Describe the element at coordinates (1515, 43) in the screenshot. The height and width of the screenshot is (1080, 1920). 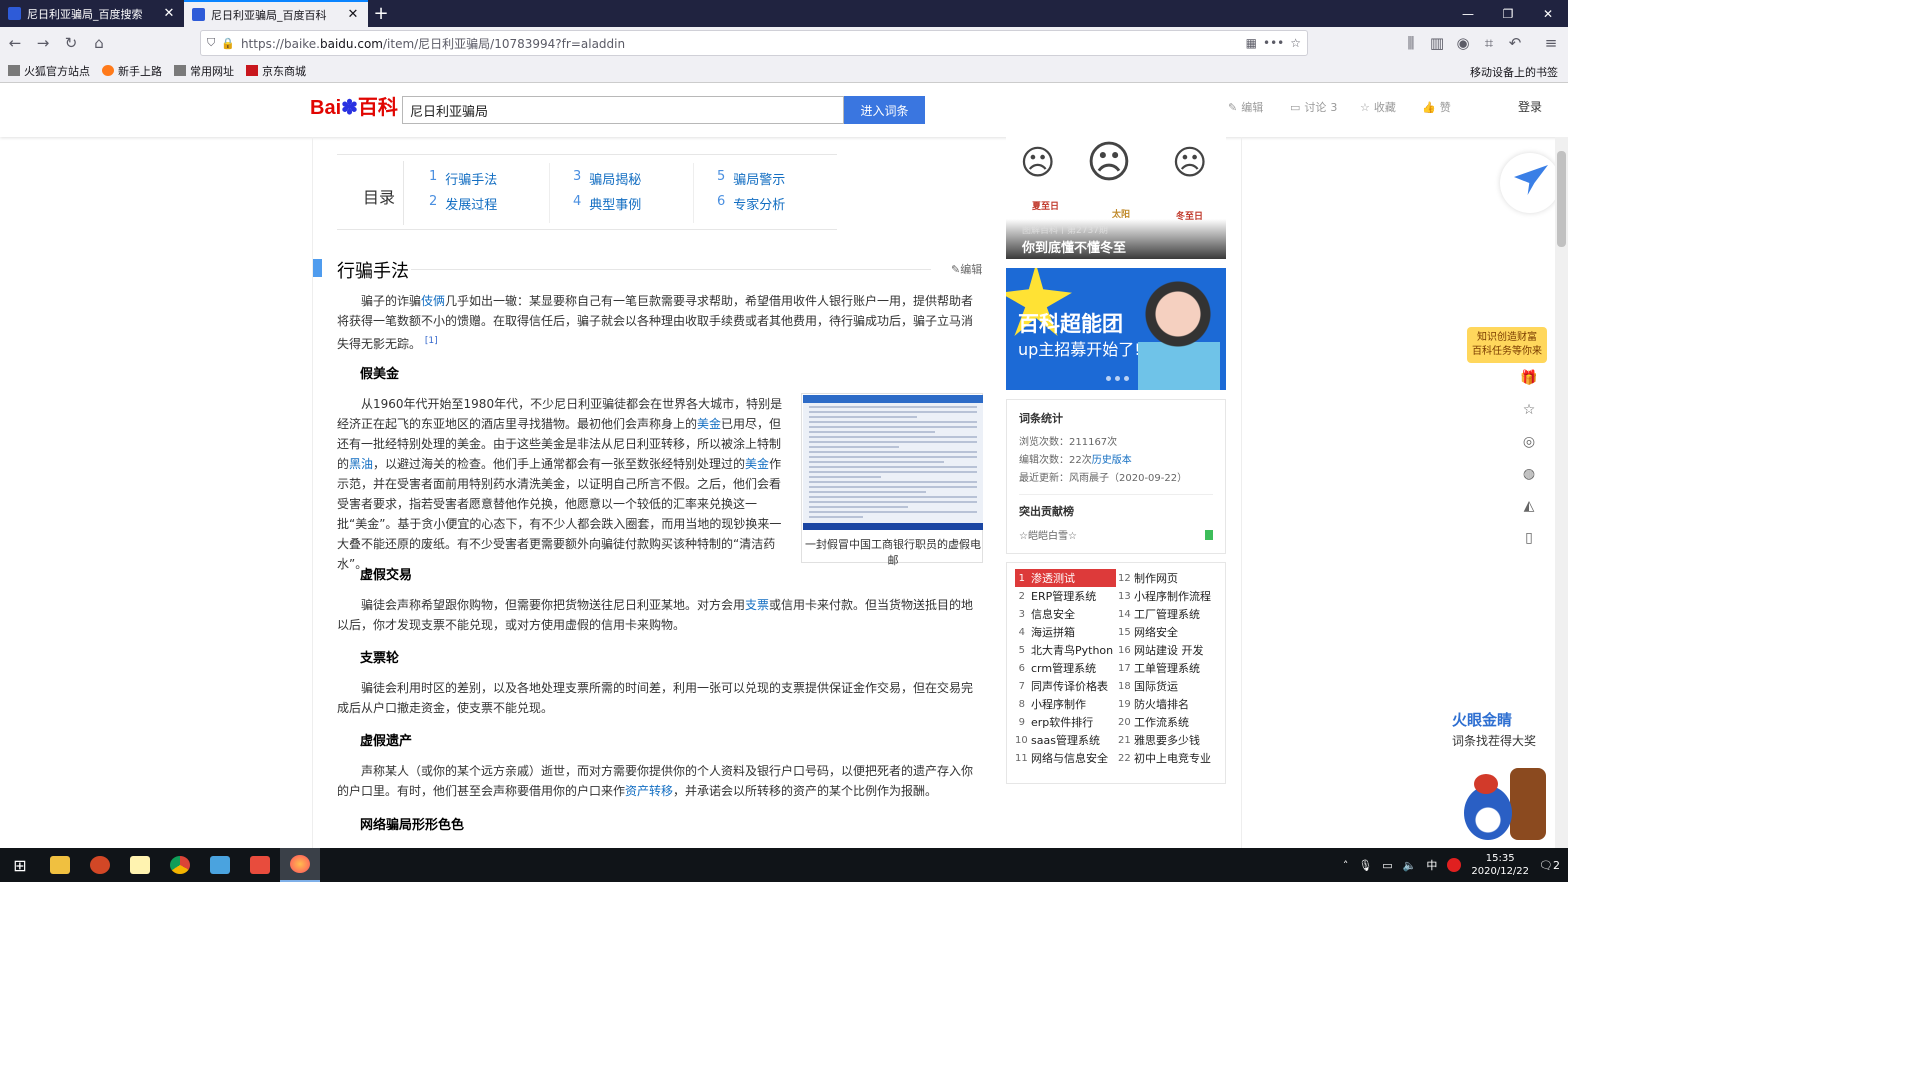
I see `undo-icon: ↶` at that location.